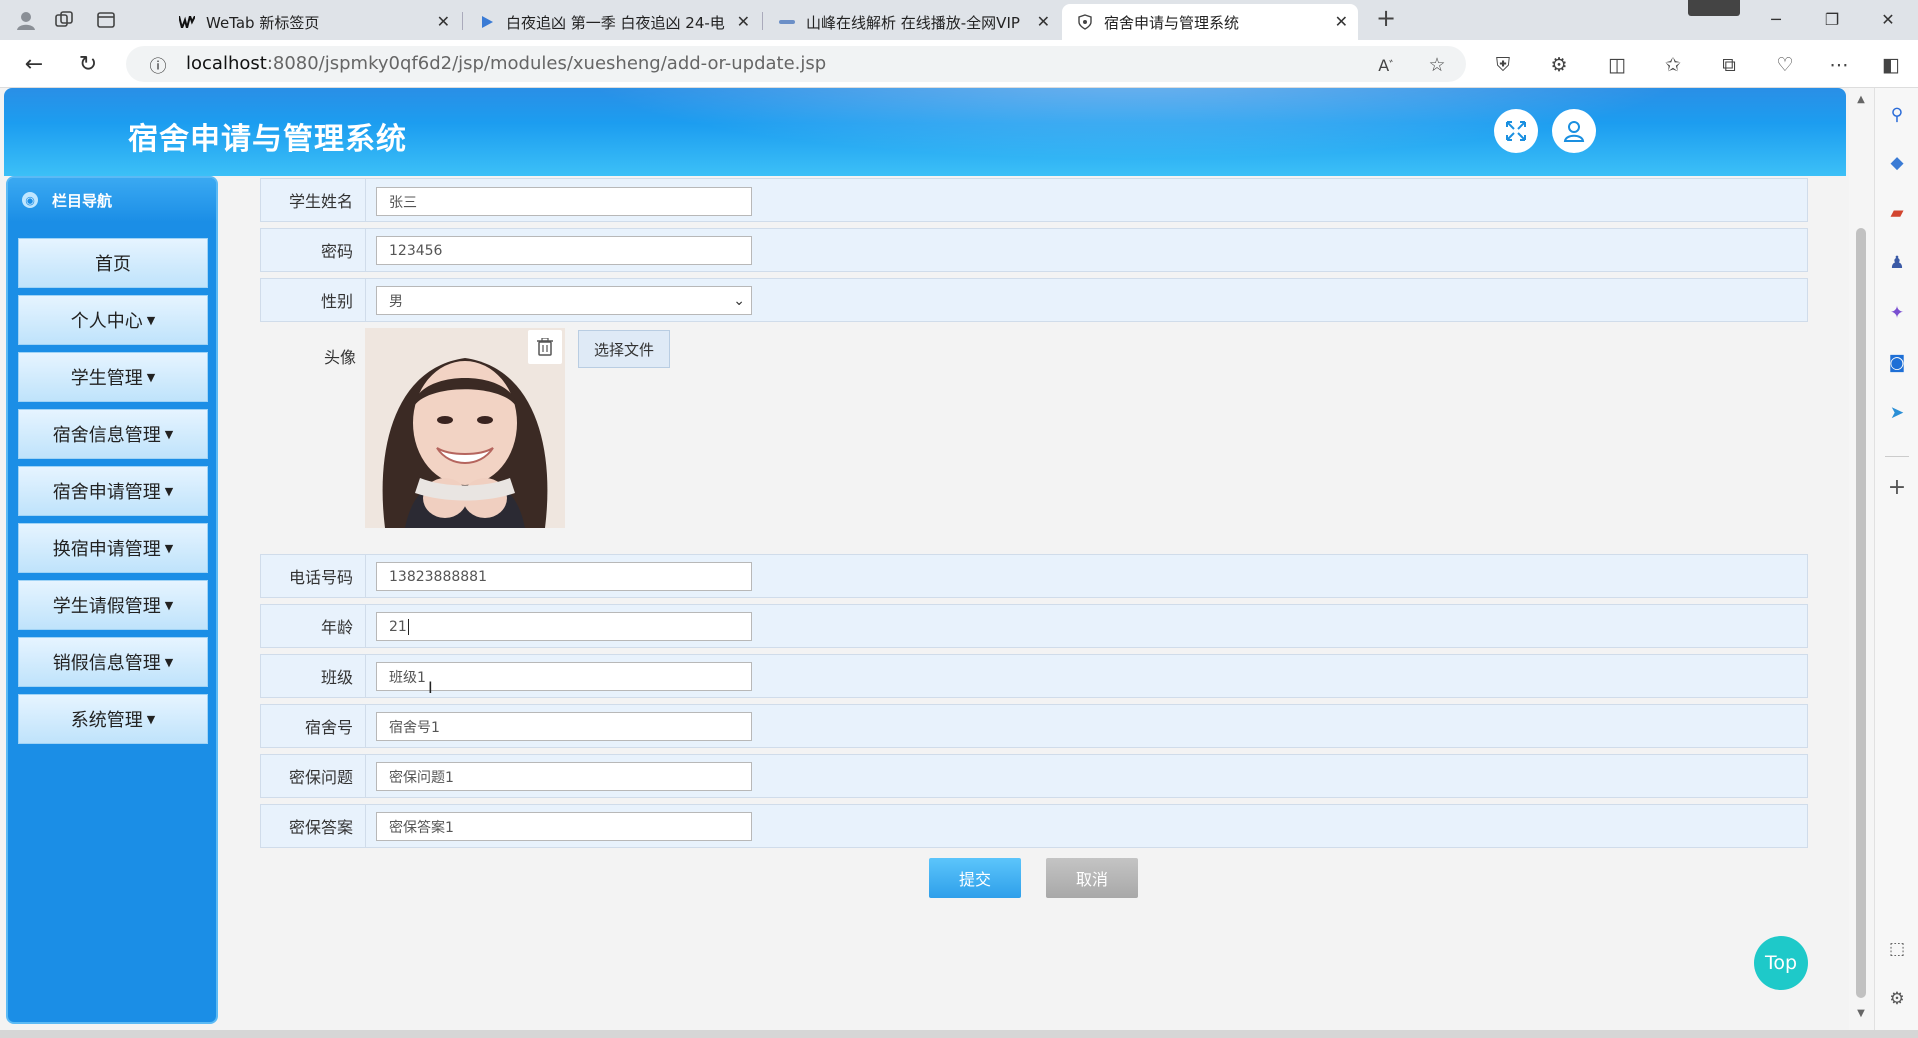  Describe the element at coordinates (1673, 65) in the screenshot. I see `favorites-icon: ✩` at that location.